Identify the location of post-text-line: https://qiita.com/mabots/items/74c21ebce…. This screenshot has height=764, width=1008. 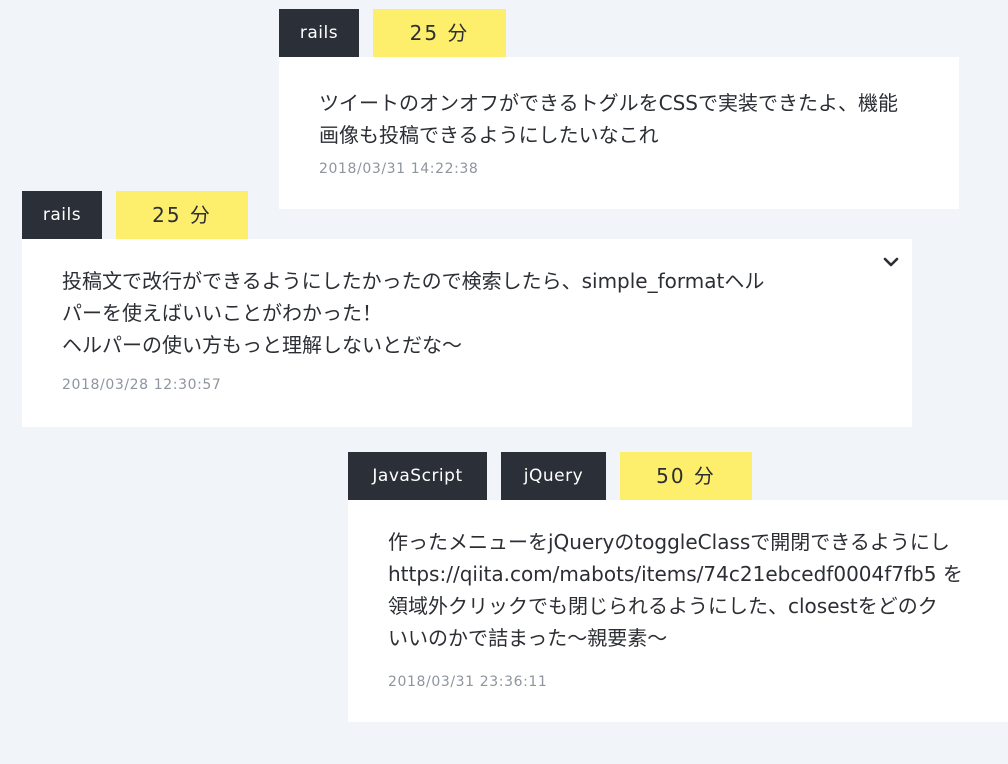
(675, 574).